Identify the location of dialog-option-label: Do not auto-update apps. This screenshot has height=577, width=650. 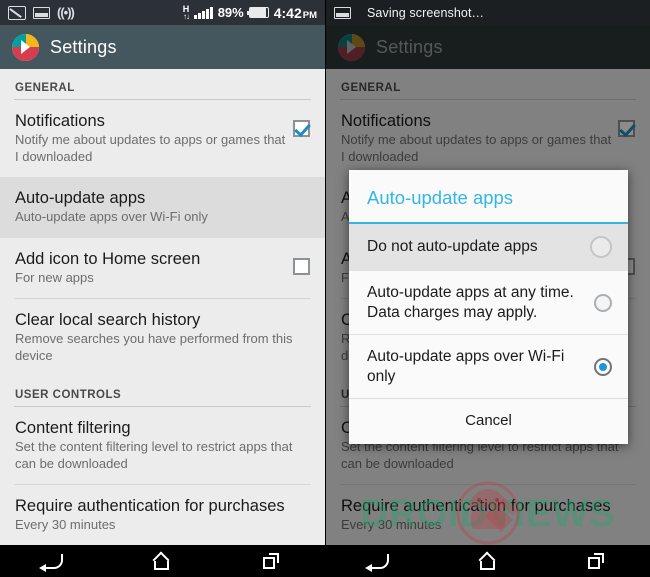
(452, 247).